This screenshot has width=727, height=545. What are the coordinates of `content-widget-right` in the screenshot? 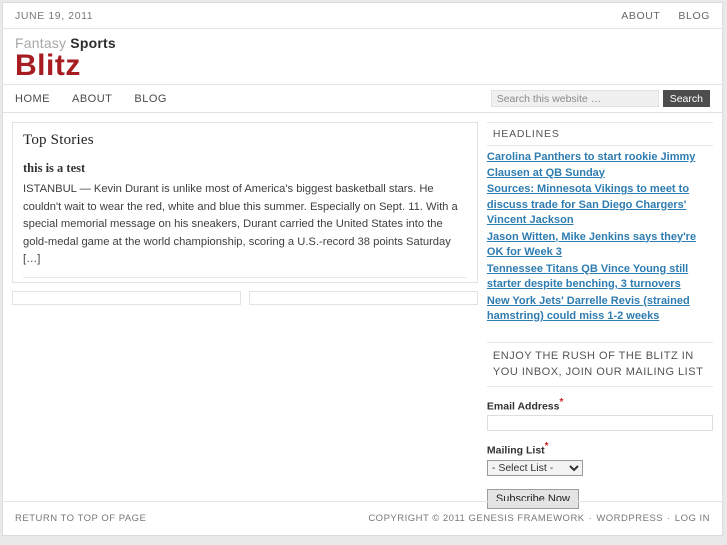 It's located at (363, 297).